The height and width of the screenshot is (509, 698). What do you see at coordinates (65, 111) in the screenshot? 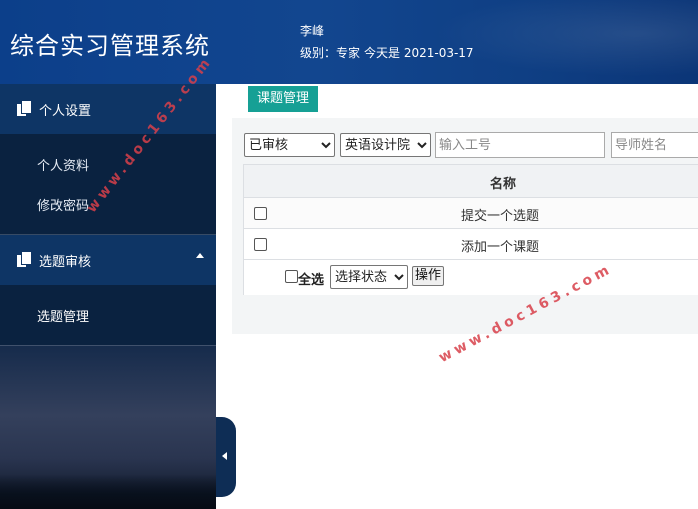
I see `sidebar-section-label: 个人设置` at bounding box center [65, 111].